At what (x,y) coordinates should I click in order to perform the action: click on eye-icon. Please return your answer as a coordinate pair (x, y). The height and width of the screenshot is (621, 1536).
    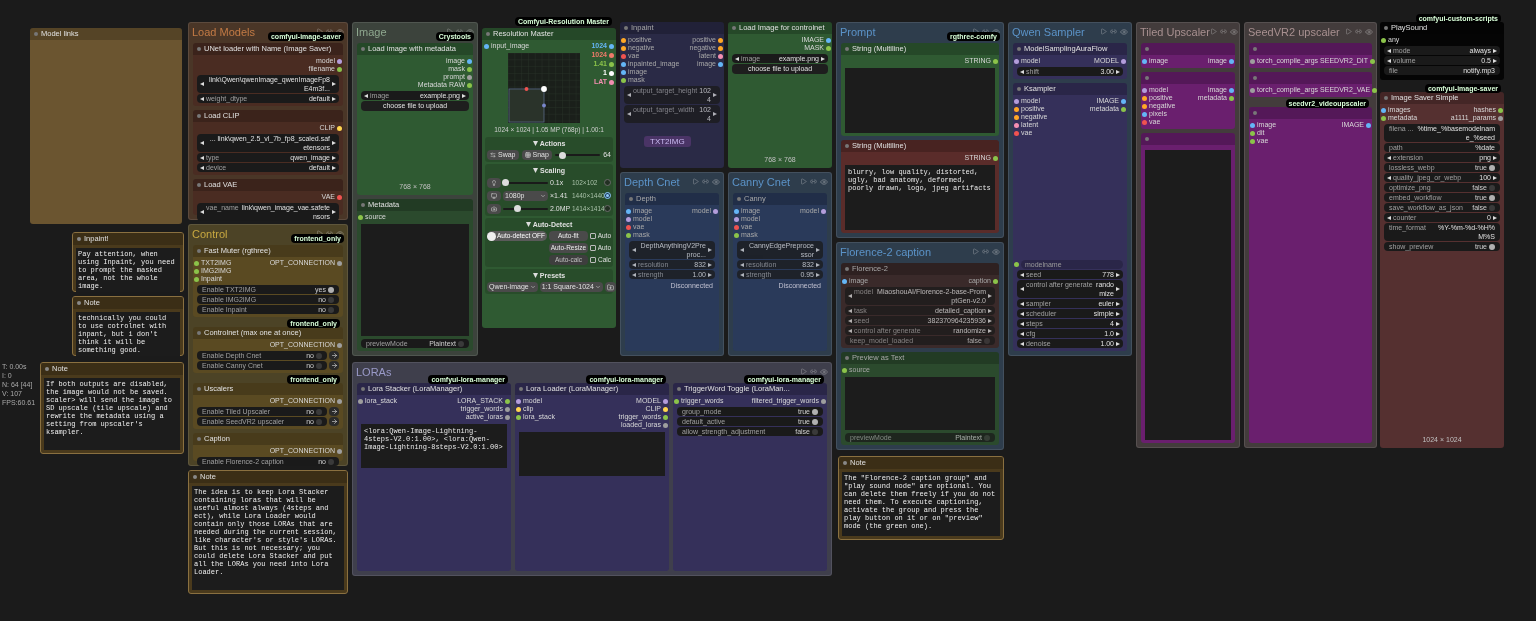
    Looking at the image, I should click on (996, 31).